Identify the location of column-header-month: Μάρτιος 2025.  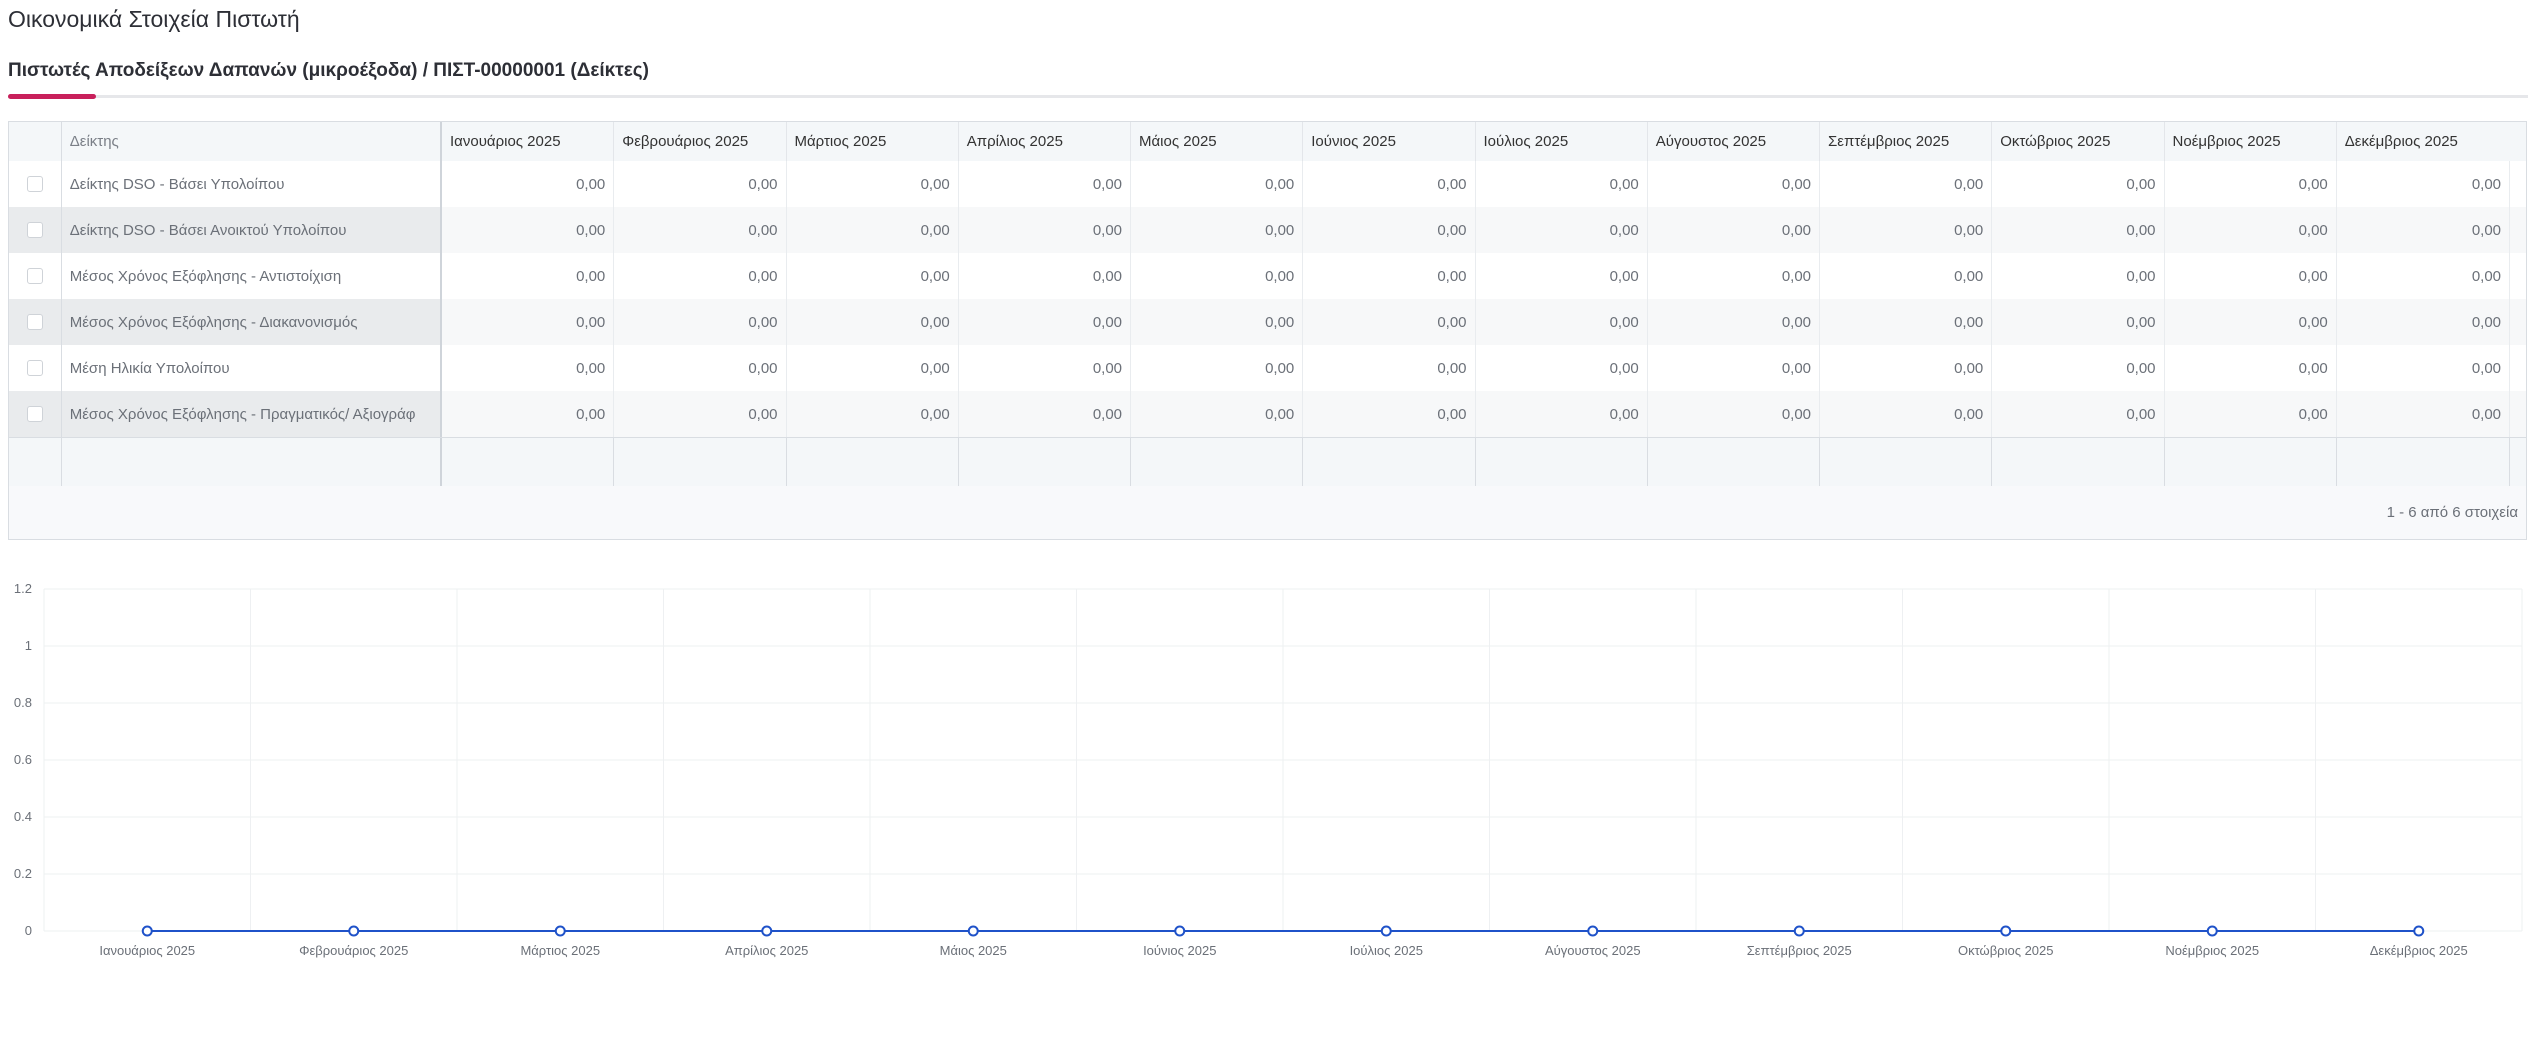
(873, 141).